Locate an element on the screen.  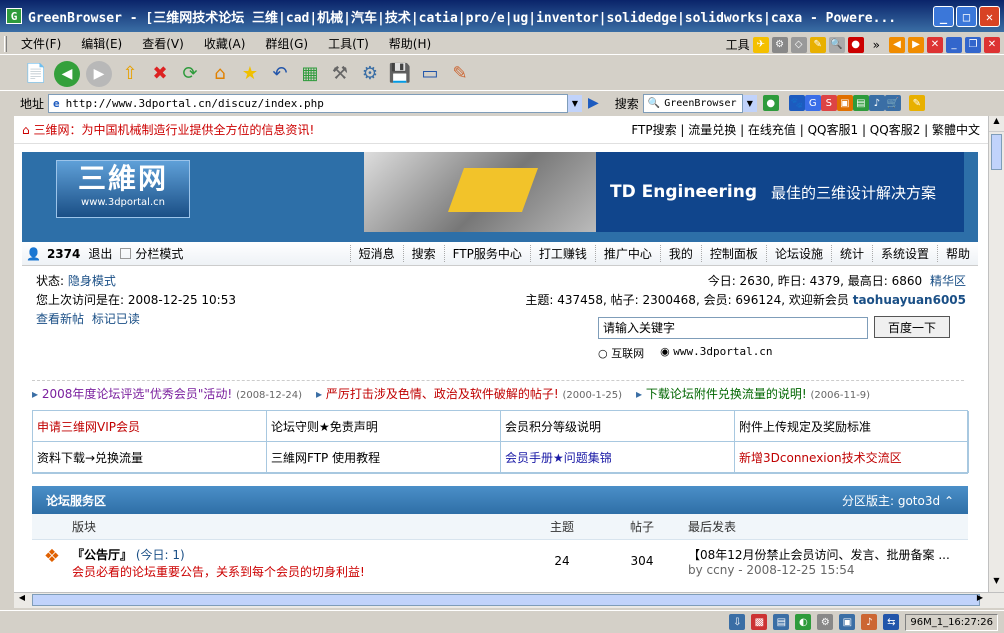
radio-site: ◉ www.3dportal.cn is located at coordinates (716, 353).